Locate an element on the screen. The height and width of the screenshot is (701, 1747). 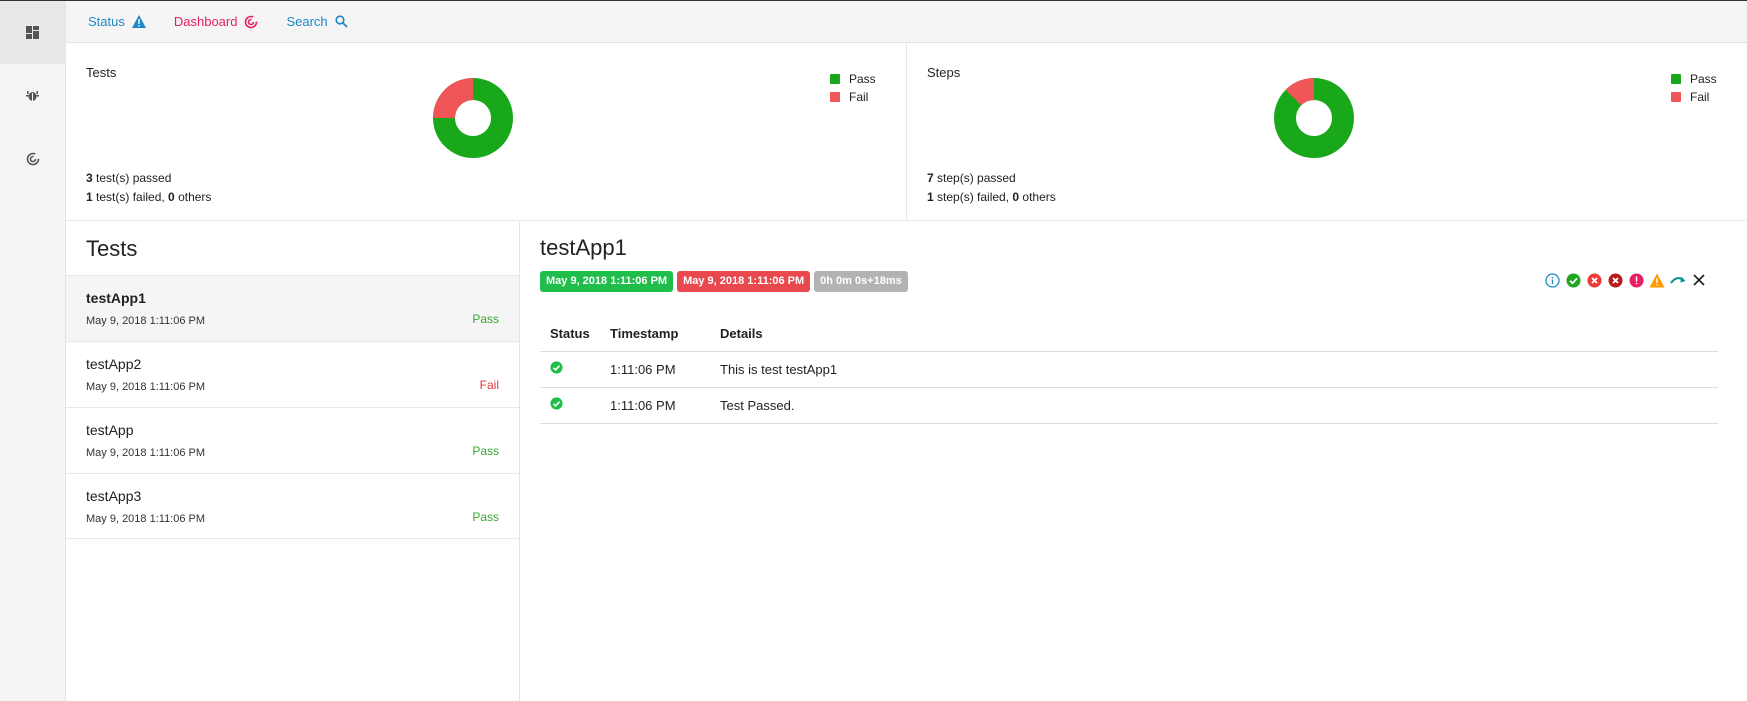
tests-heading: Tests is located at coordinates (112, 248).